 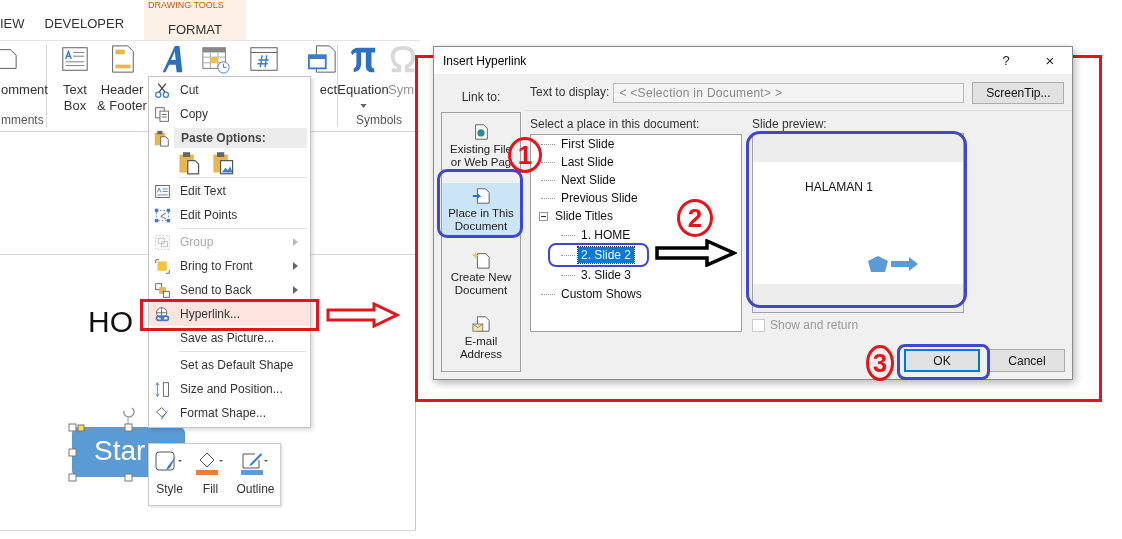 What do you see at coordinates (695, 218) in the screenshot?
I see `step-number: 2` at bounding box center [695, 218].